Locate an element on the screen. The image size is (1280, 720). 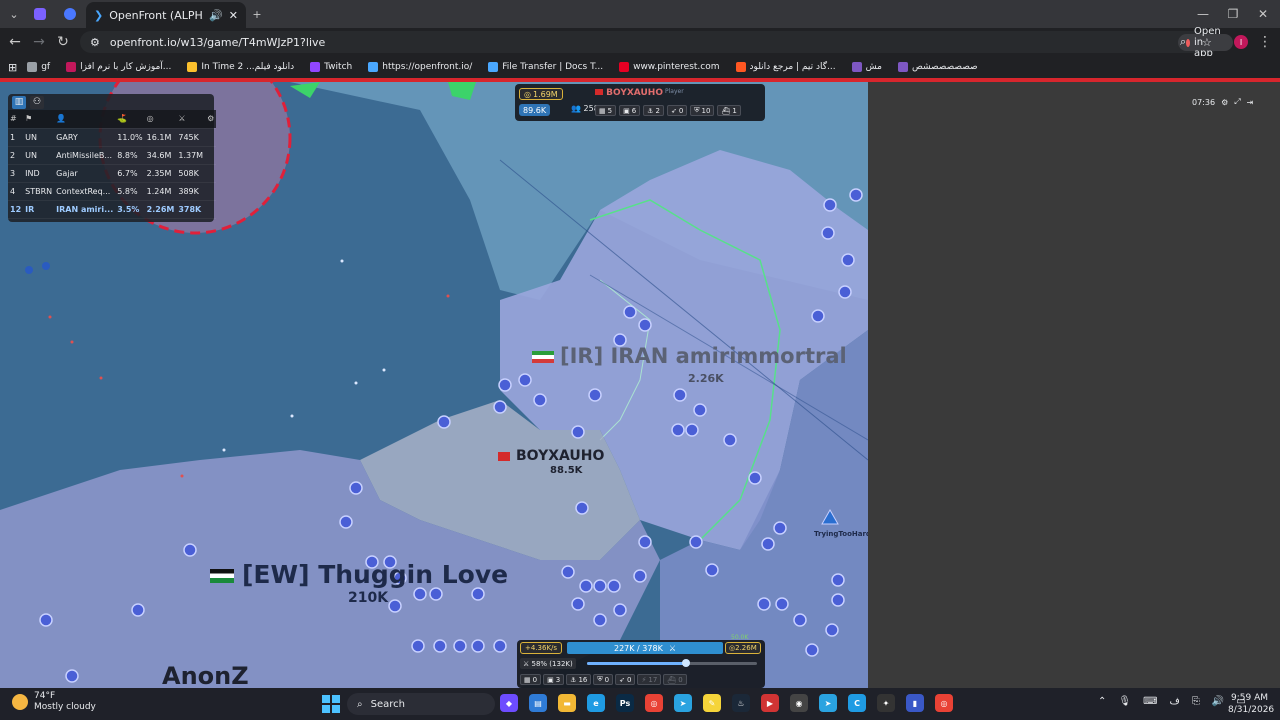
tab-openfront: ❯ OpenFront (ALPHA) 🔊 ✕ is located at coordinates (166, 15).